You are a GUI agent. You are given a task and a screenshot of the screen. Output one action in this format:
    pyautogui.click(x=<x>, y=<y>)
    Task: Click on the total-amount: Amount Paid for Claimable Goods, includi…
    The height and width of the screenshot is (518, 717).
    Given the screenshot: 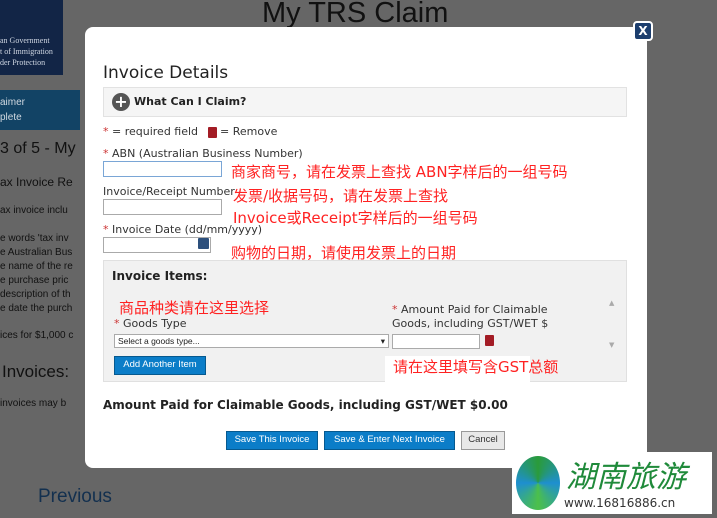 What is the action you would take?
    pyautogui.click(x=305, y=405)
    